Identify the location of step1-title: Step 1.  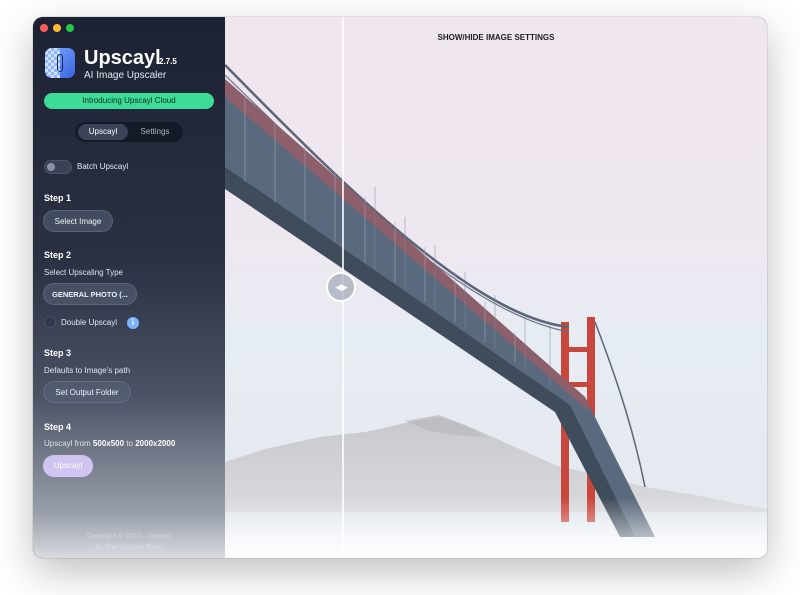
(58, 198).